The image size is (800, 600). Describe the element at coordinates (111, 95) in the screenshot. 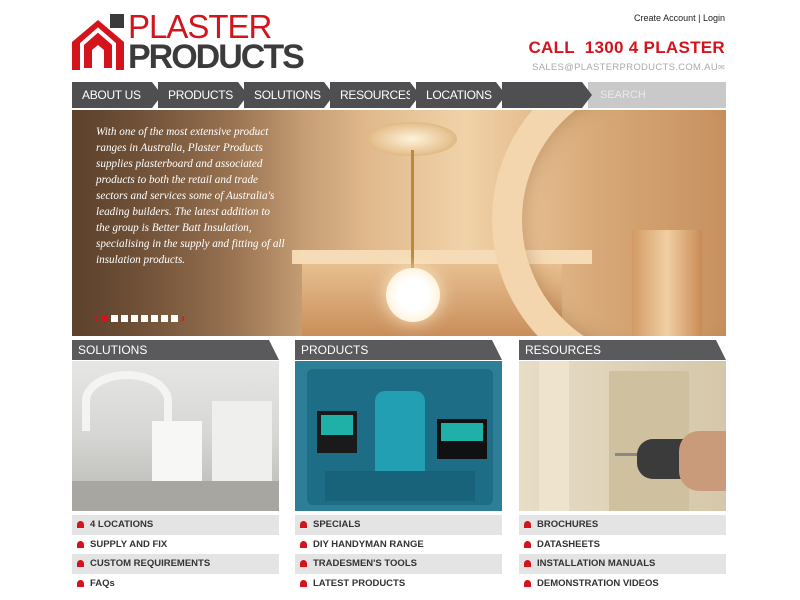

I see `nav-about-us-label: ABOUT US` at that location.